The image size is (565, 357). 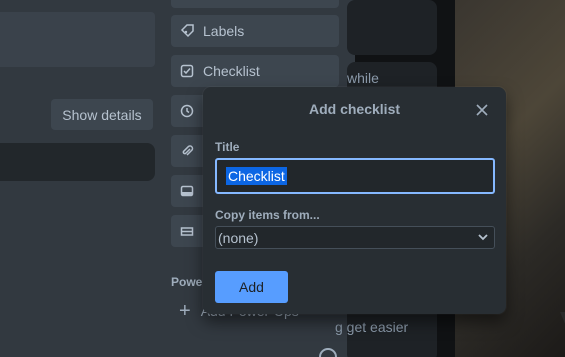 I want to click on close-icon, so click(x=482, y=110).